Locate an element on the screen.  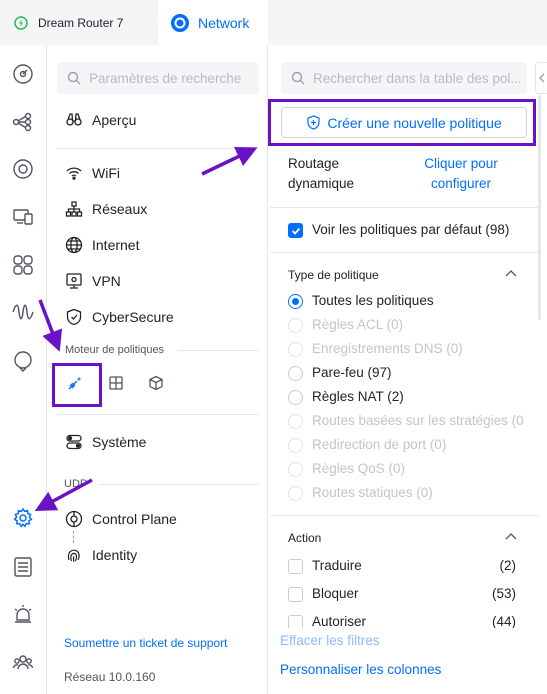
arrow-to-create-policy is located at coordinates (229, 161).